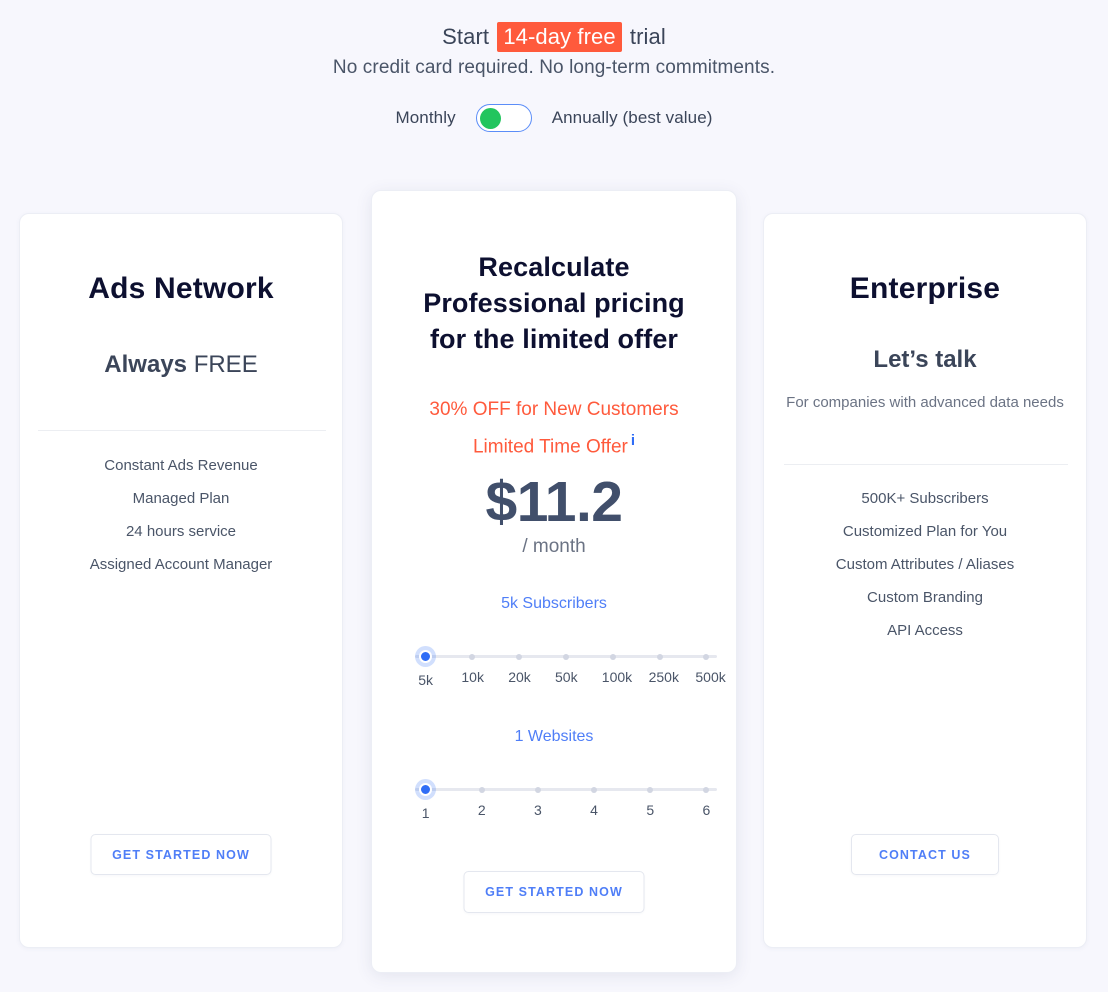  I want to click on slider-tick-label: 4, so click(594, 809).